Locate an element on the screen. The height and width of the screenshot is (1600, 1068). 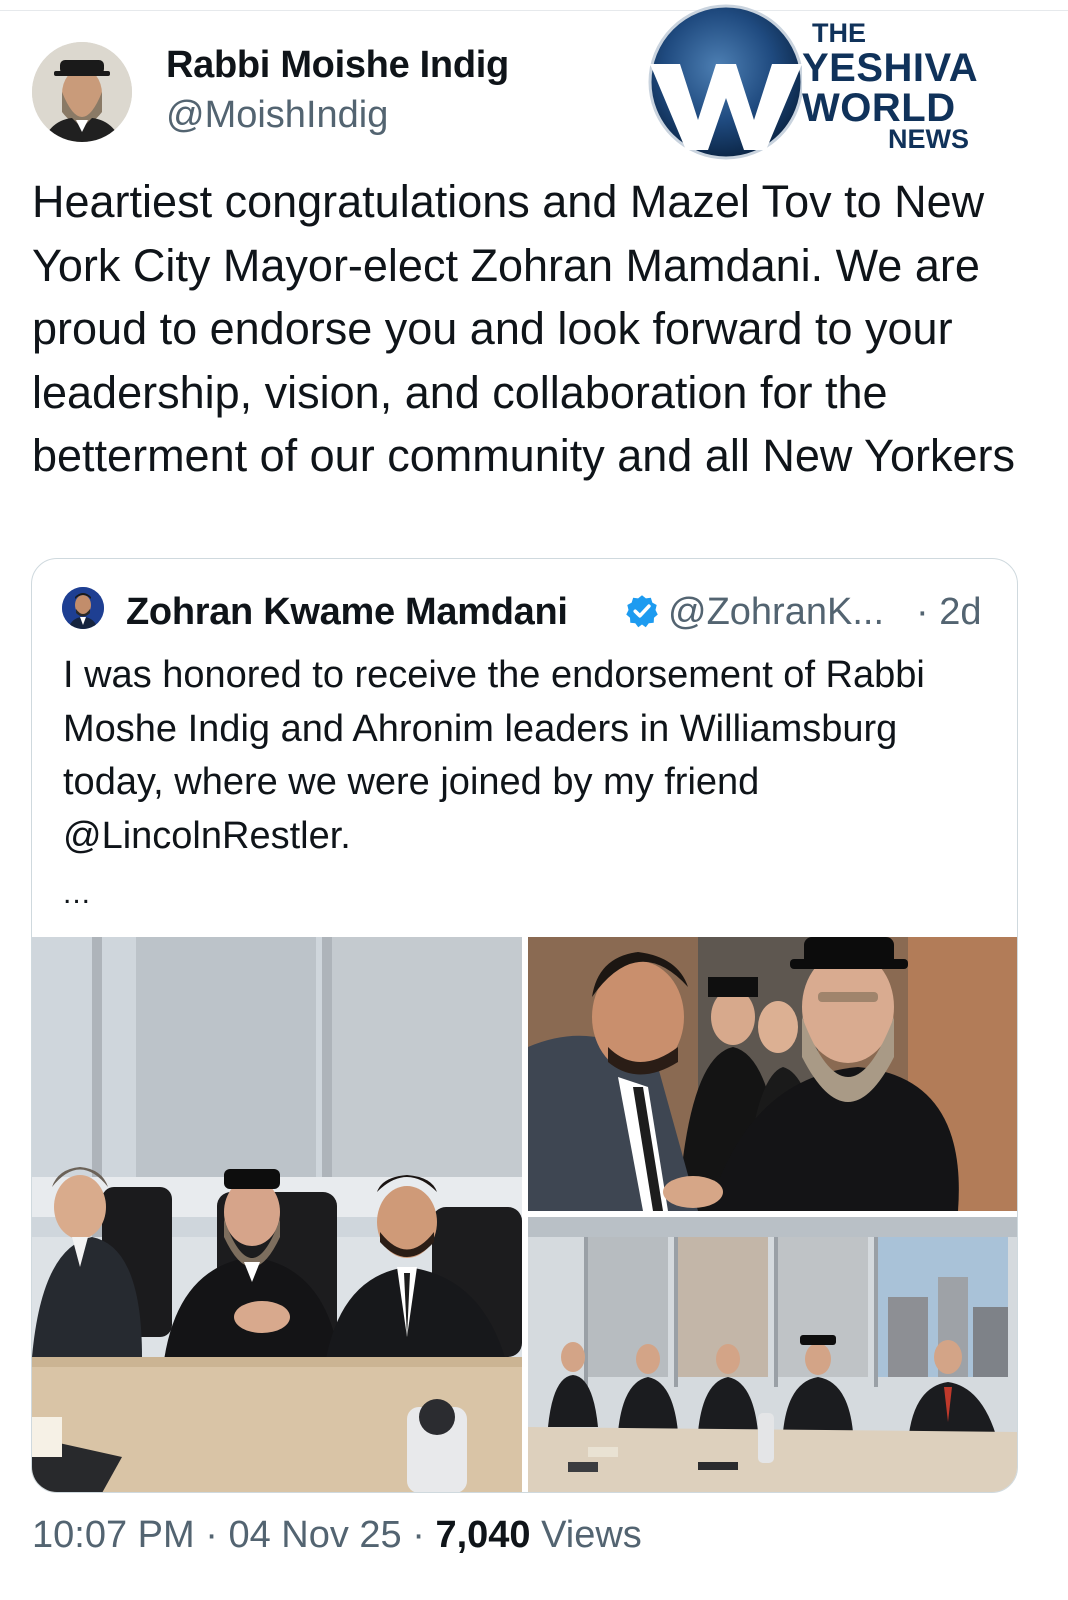
quoted-author-avatar is located at coordinates (83, 608).